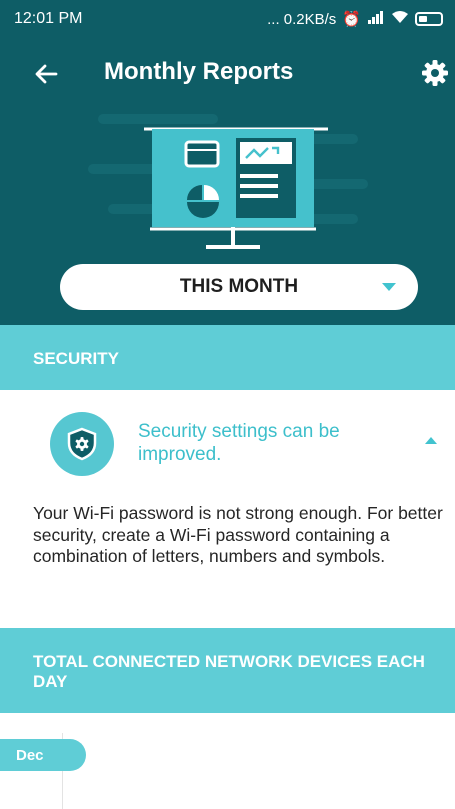  What do you see at coordinates (43, 755) in the screenshot?
I see `month-label: Dec` at bounding box center [43, 755].